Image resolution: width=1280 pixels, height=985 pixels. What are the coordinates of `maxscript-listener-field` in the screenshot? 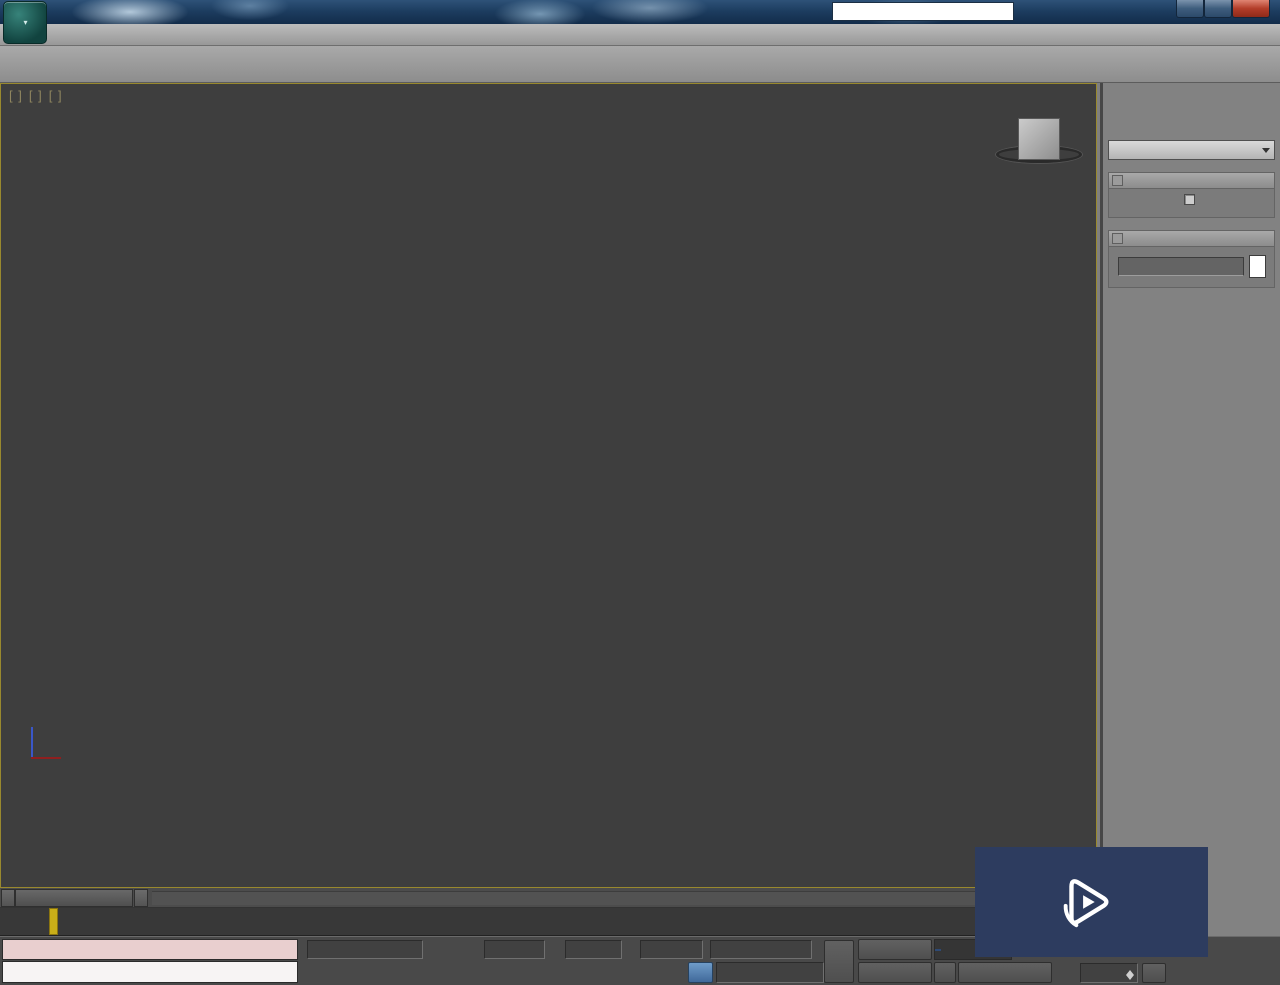 It's located at (150, 972).